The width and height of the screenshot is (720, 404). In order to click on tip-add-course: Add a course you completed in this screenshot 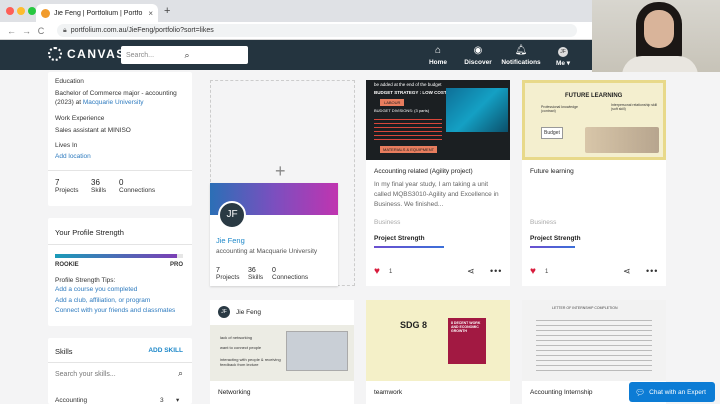, I will do `click(119, 289)`.